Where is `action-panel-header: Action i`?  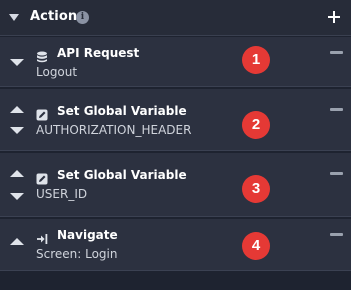
action-panel-header: Action i is located at coordinates (175, 18).